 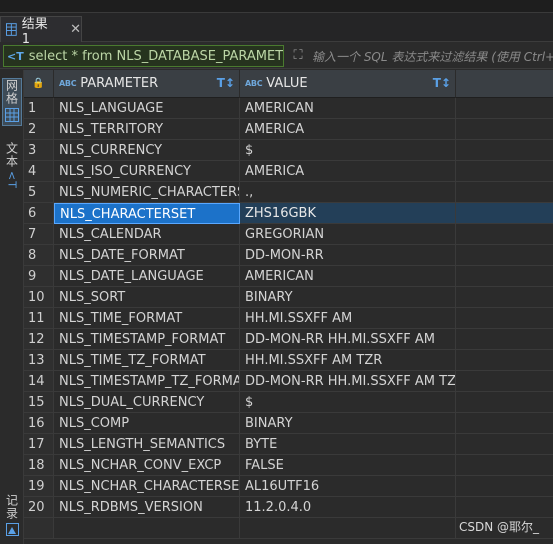 What do you see at coordinates (39, 423) in the screenshot?
I see `row-number: 16` at bounding box center [39, 423].